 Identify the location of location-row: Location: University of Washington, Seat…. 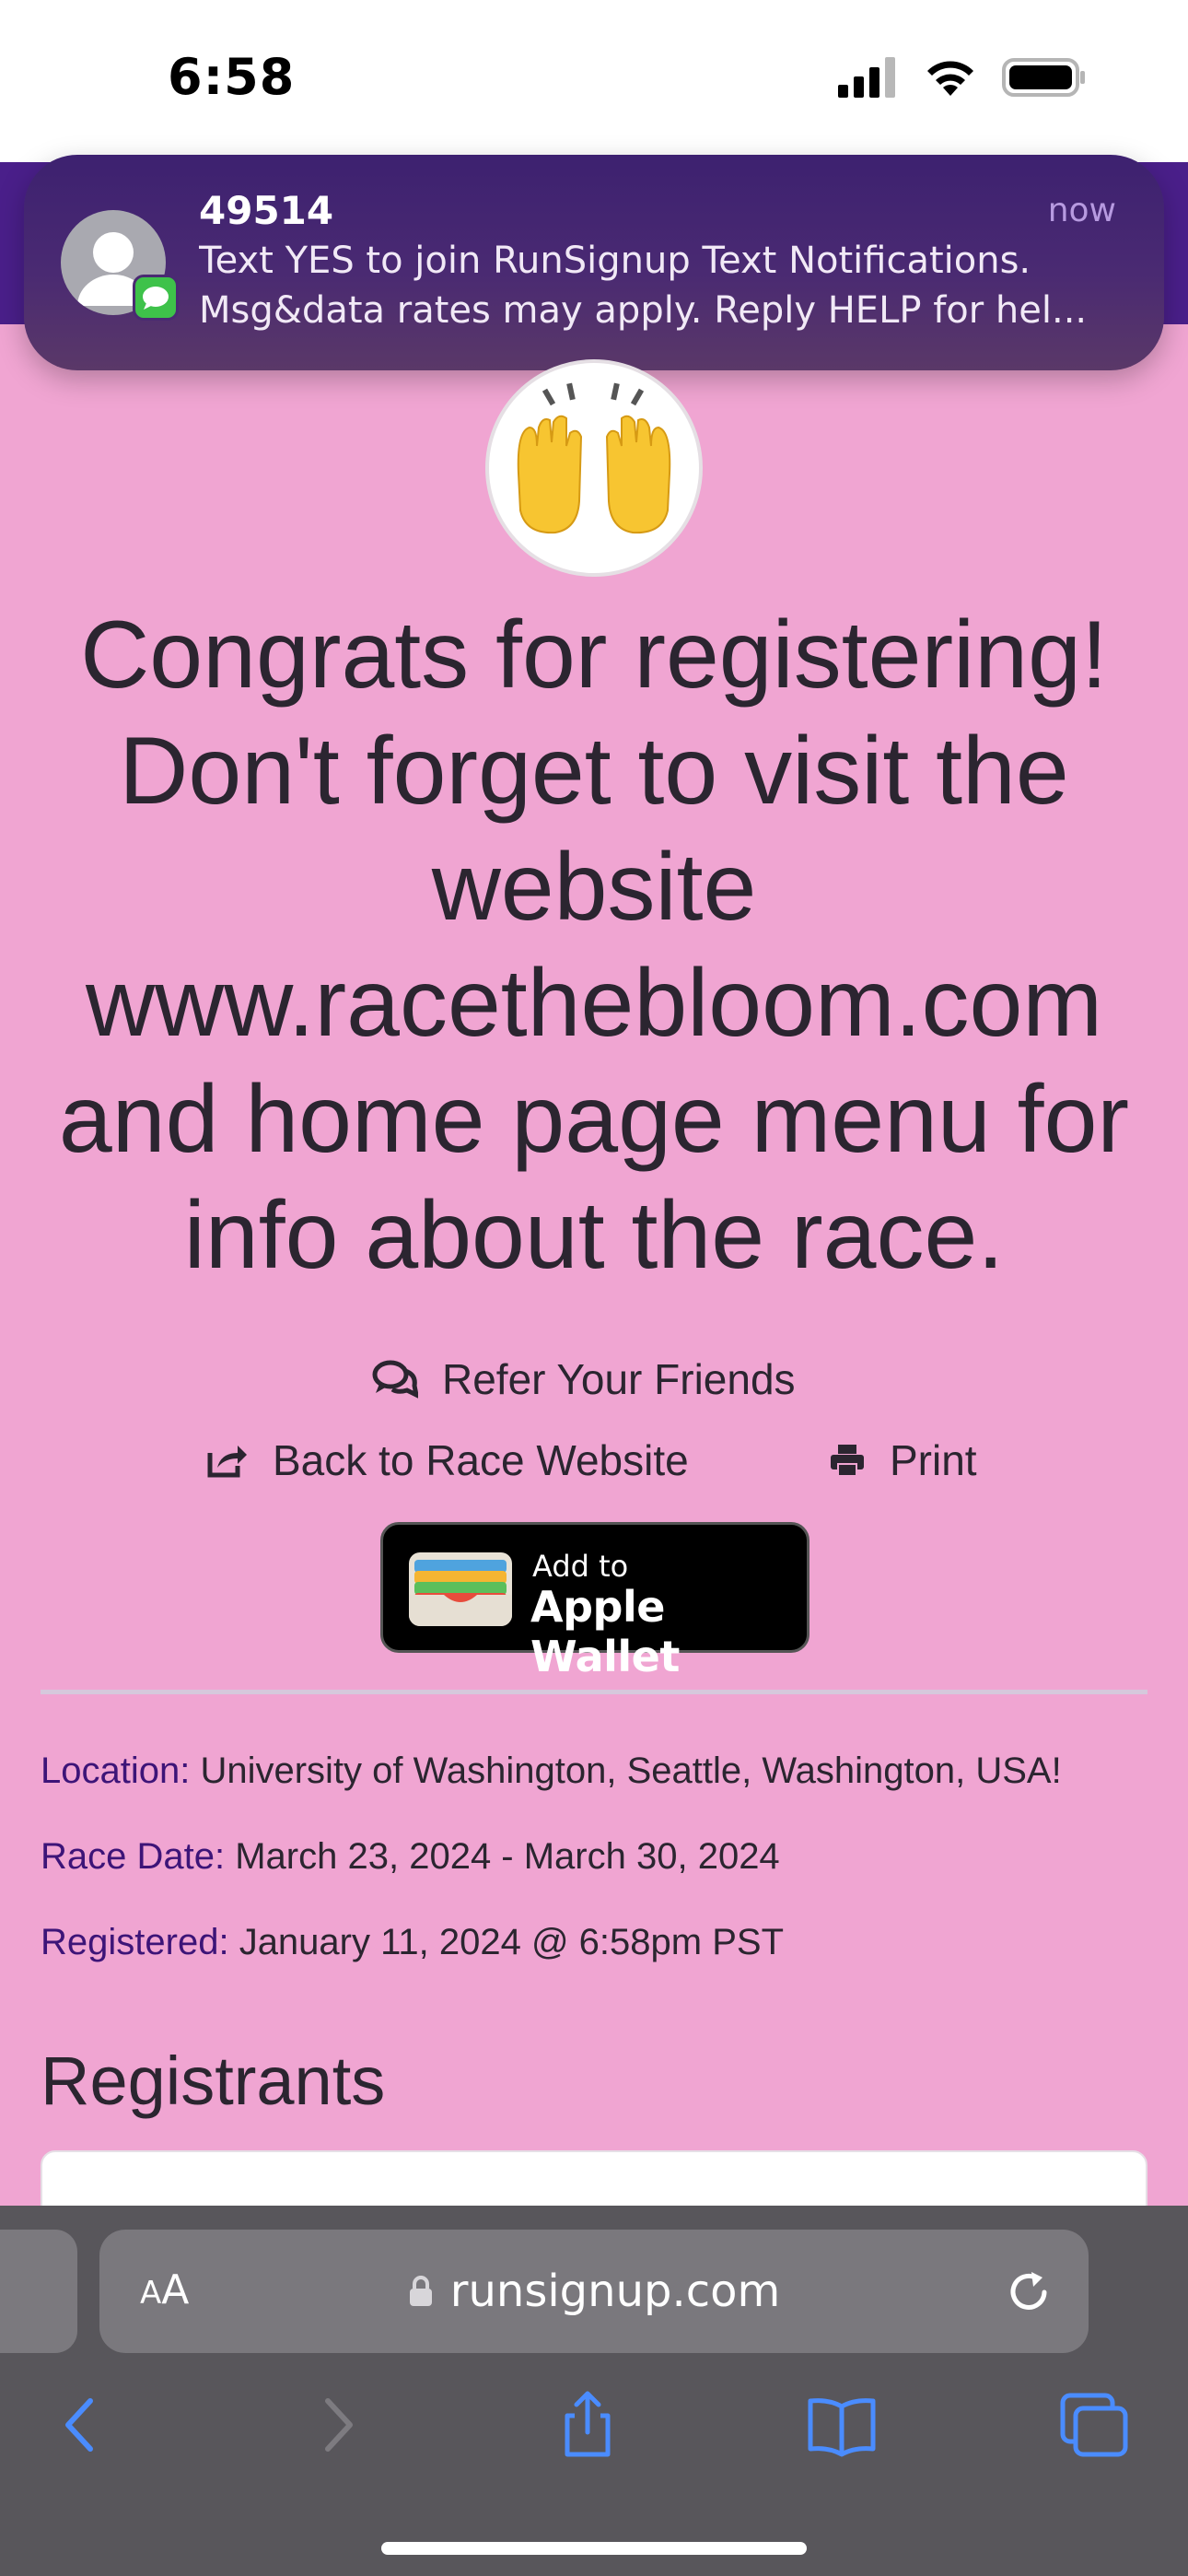
(551, 1771).